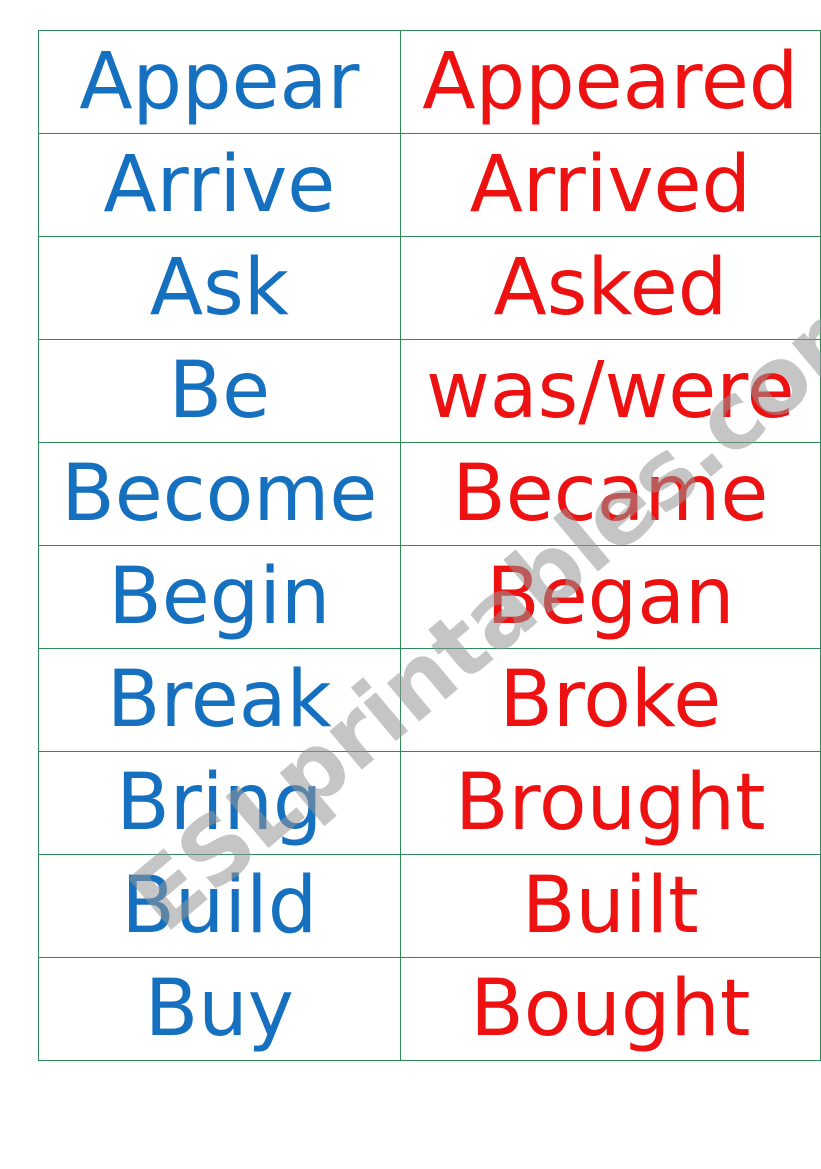 This screenshot has height=1169, width=821. What do you see at coordinates (610, 494) in the screenshot?
I see `past-form-cell: Became` at bounding box center [610, 494].